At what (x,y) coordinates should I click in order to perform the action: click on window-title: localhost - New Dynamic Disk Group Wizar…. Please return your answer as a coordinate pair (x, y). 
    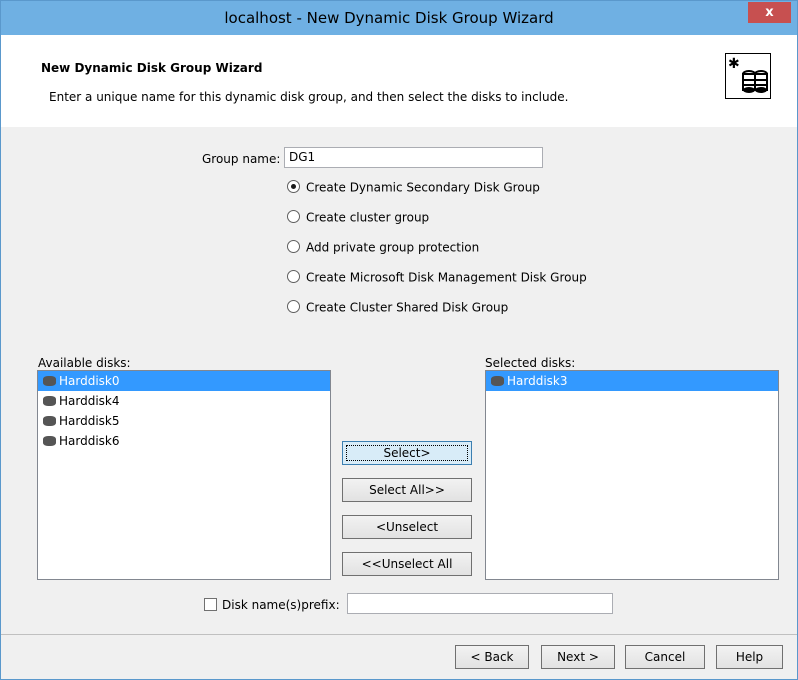
    Looking at the image, I should click on (389, 18).